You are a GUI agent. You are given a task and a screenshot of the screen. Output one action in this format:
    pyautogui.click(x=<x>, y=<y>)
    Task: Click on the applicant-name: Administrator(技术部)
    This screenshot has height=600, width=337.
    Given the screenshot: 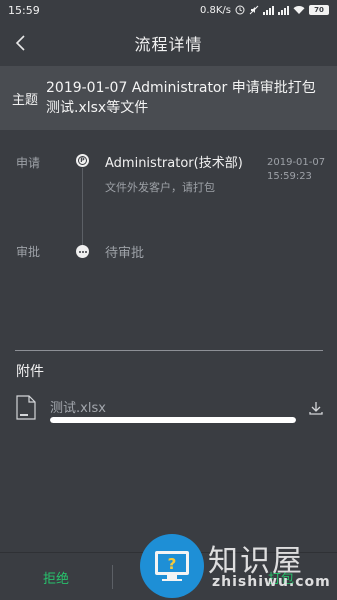 What is the action you would take?
    pyautogui.click(x=174, y=163)
    